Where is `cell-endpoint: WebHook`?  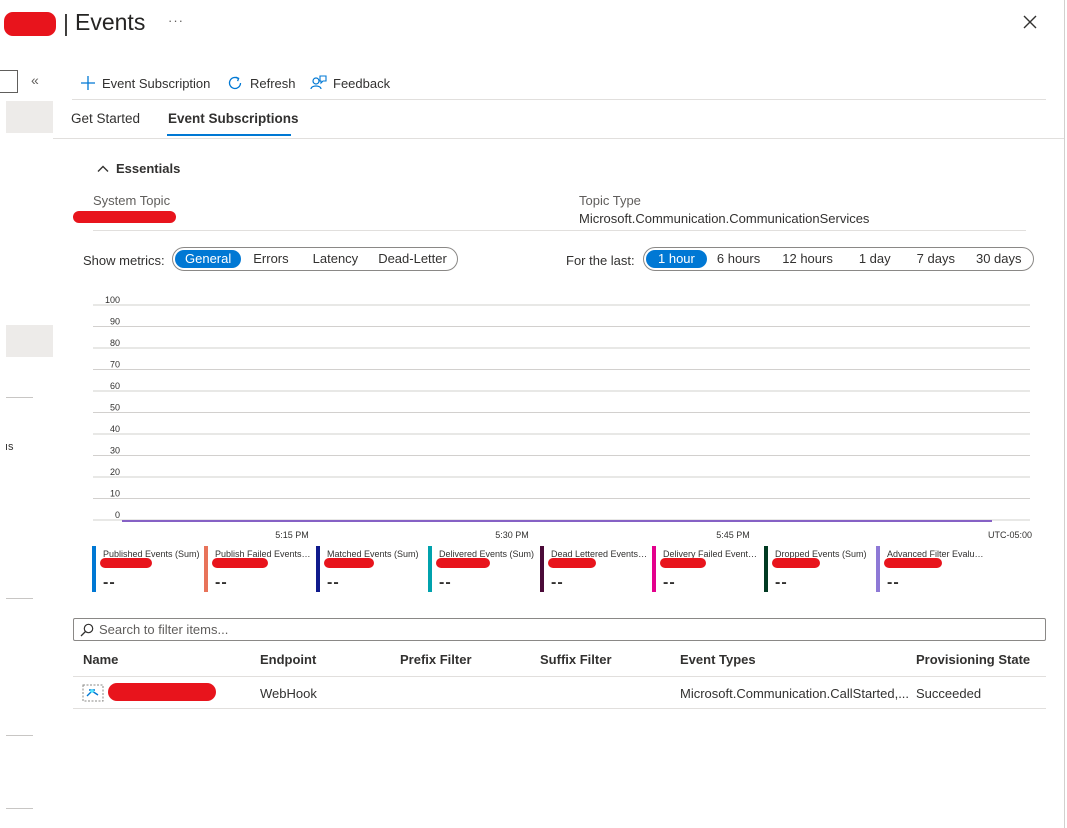
cell-endpoint: WebHook is located at coordinates (288, 693).